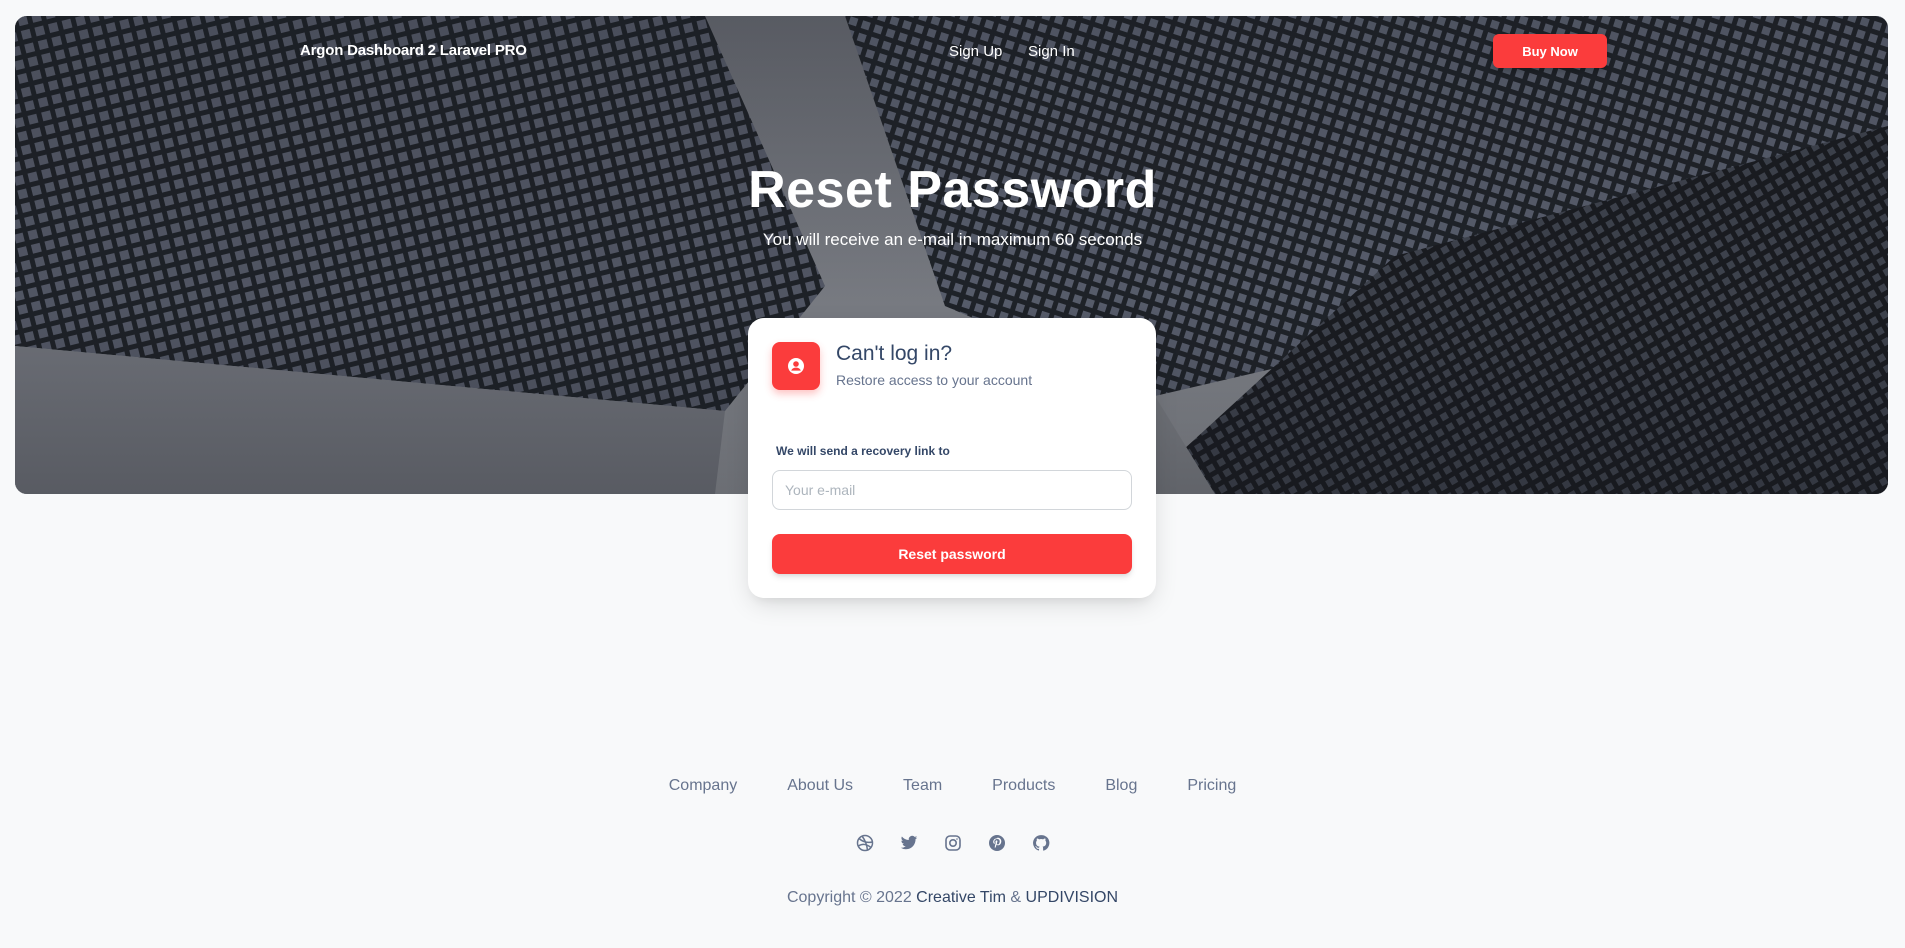 Image resolution: width=1905 pixels, height=948 pixels. I want to click on creative-tim-link: Creative Tim, so click(961, 897).